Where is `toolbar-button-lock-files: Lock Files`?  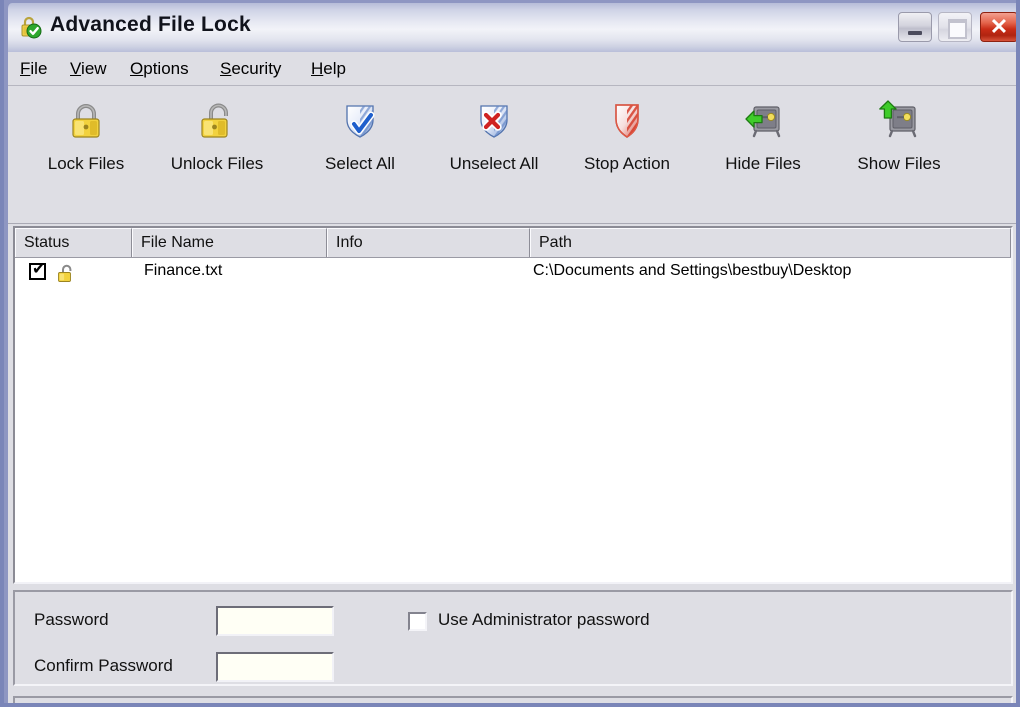 toolbar-button-lock-files: Lock Files is located at coordinates (86, 154).